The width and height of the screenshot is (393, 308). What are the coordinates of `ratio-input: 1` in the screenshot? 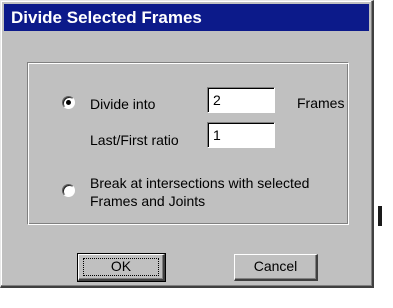 It's located at (241, 135).